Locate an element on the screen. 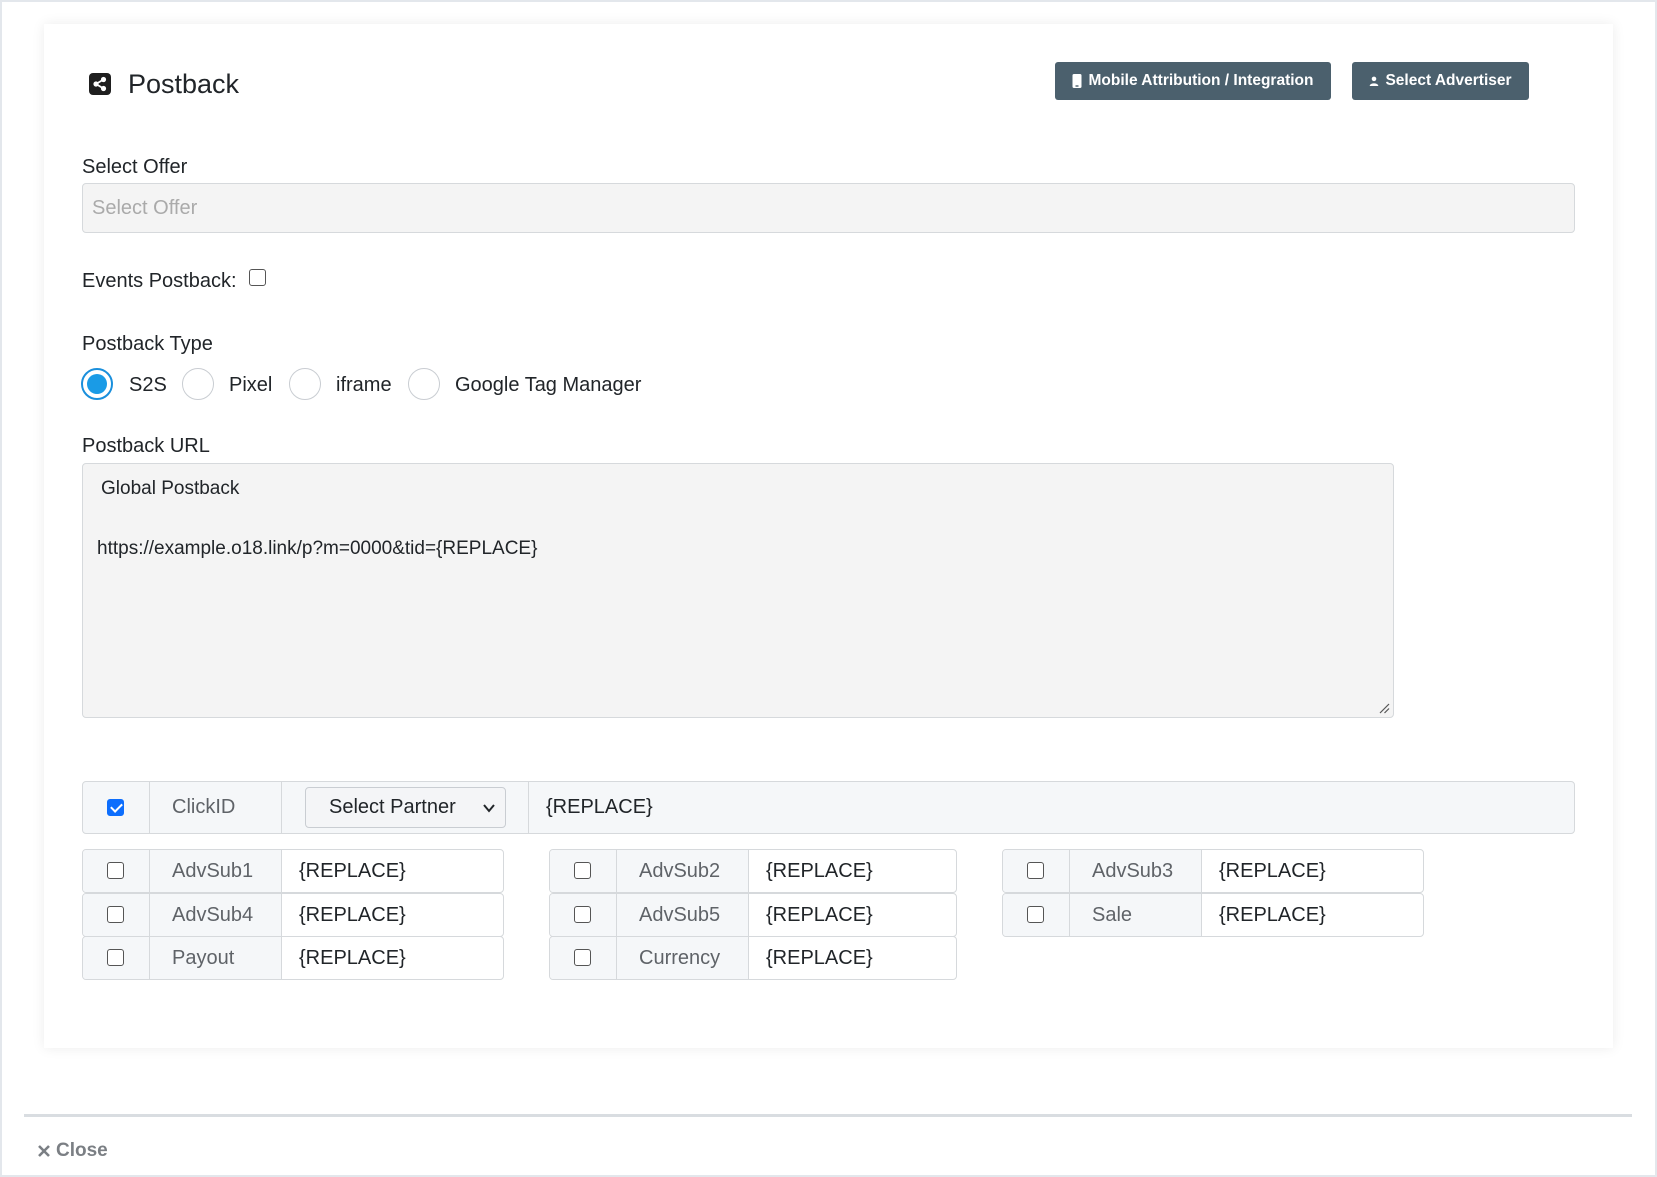 The image size is (1657, 1177). param-row-advsub2: AdvSub2 {REPLACE} is located at coordinates (753, 871).